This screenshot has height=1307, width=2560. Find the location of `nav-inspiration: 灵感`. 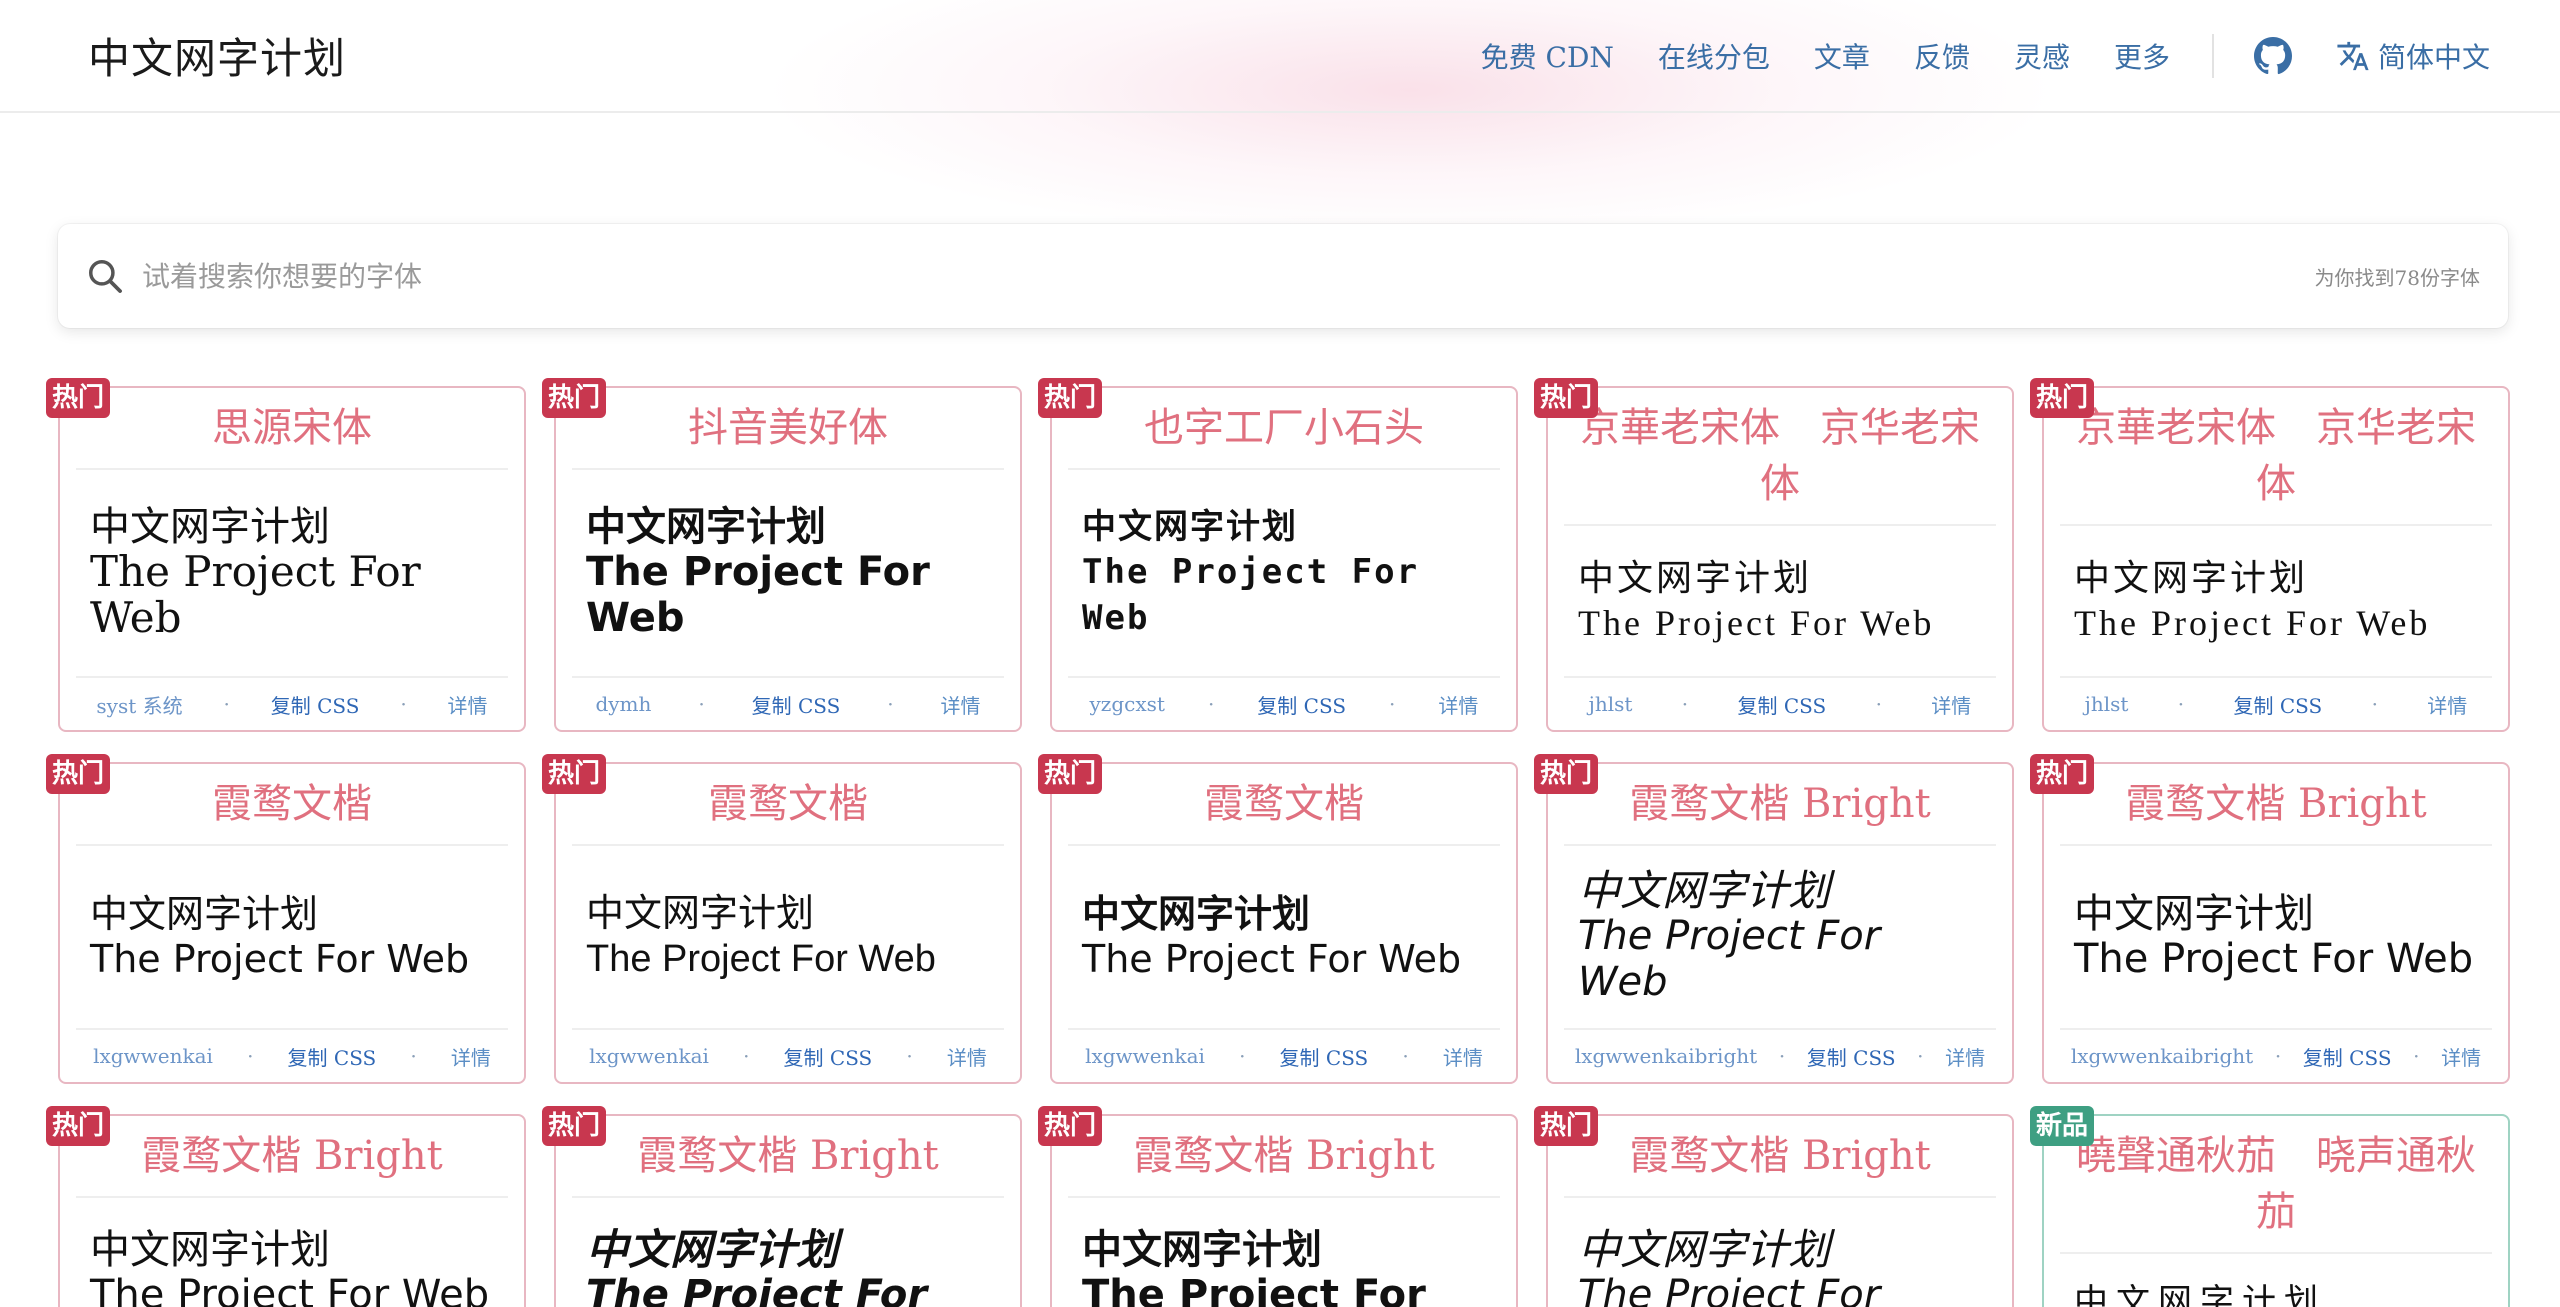

nav-inspiration: 灵感 is located at coordinates (2042, 56).